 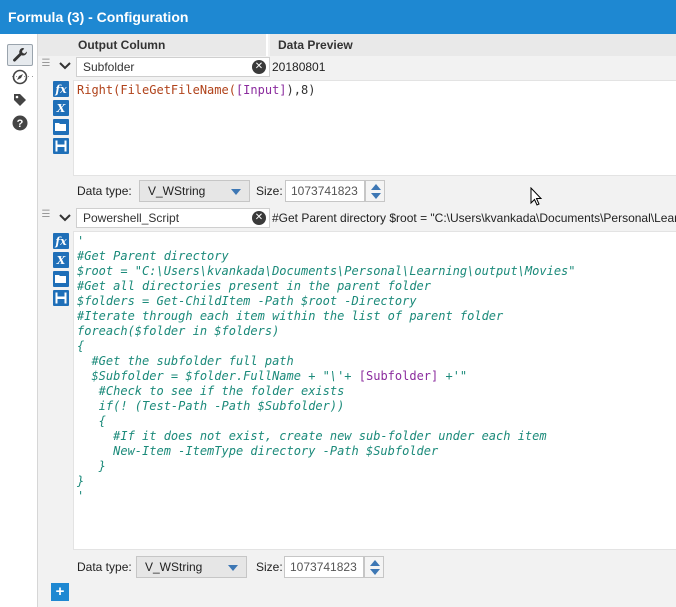 I want to click on header-spacer, so click(x=55, y=45).